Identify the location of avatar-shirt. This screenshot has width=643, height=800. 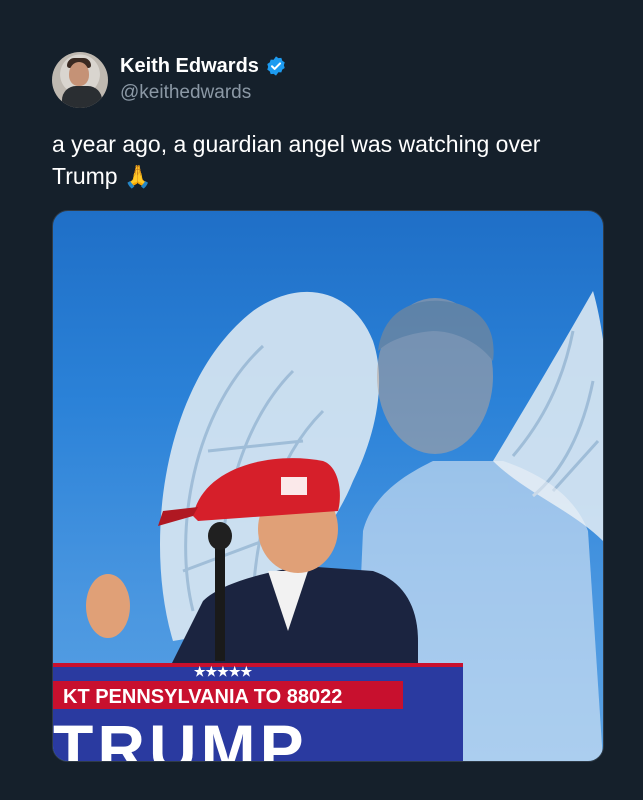
(82, 97).